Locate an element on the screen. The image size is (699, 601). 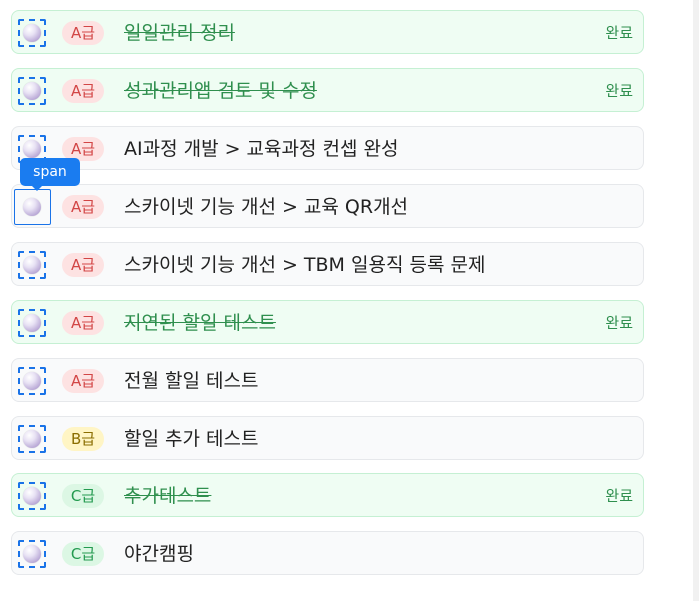
task-row: C급 야간캠핑 is located at coordinates (327, 553).